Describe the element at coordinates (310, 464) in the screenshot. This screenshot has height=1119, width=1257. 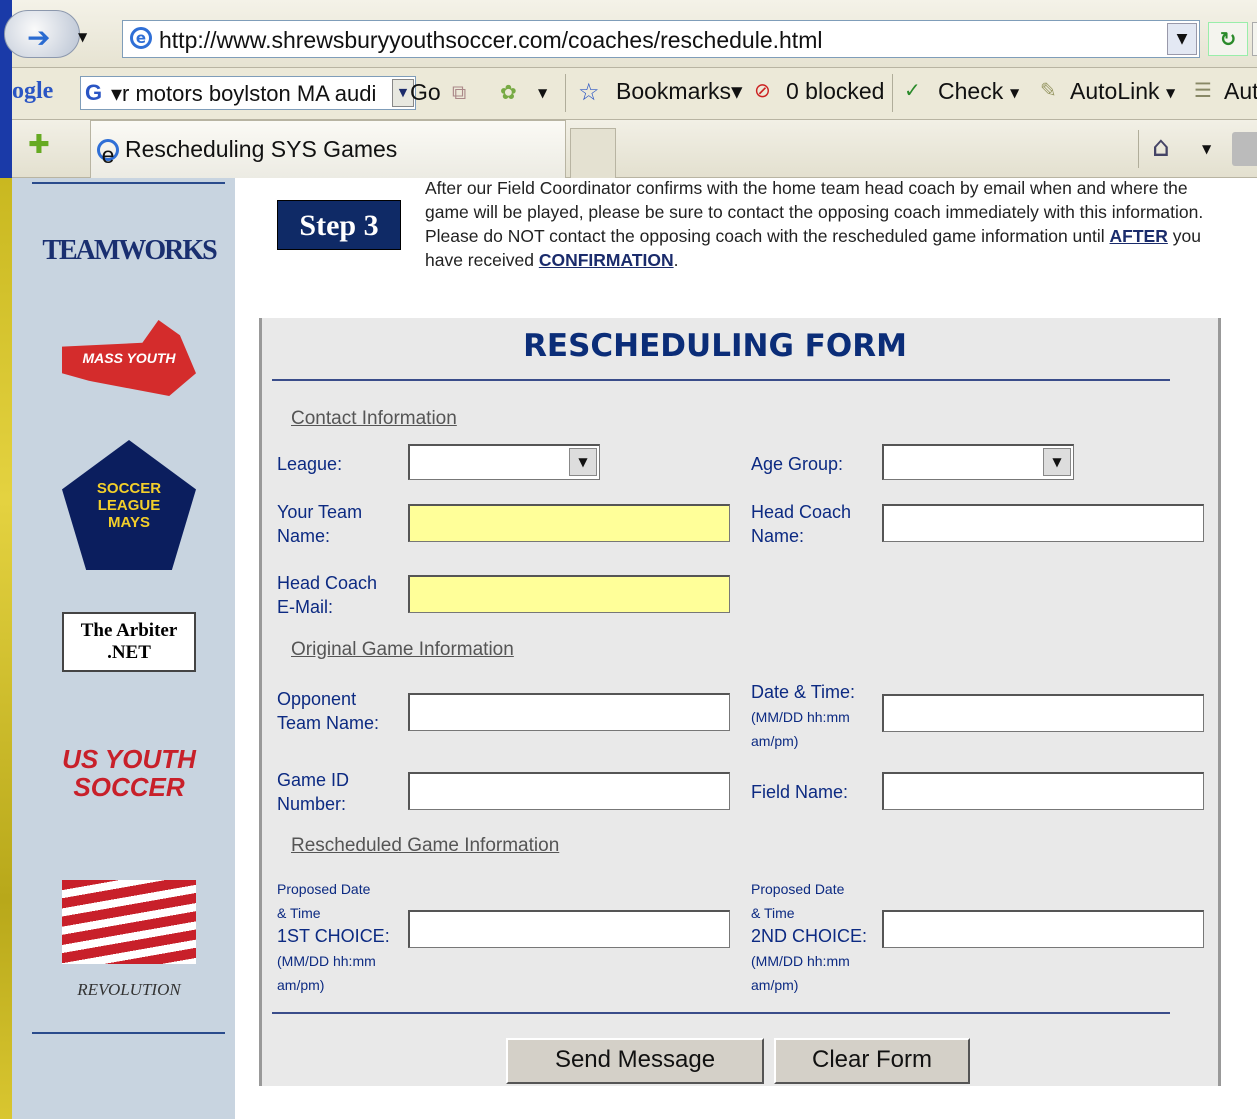
I see `league-label: League:` at that location.